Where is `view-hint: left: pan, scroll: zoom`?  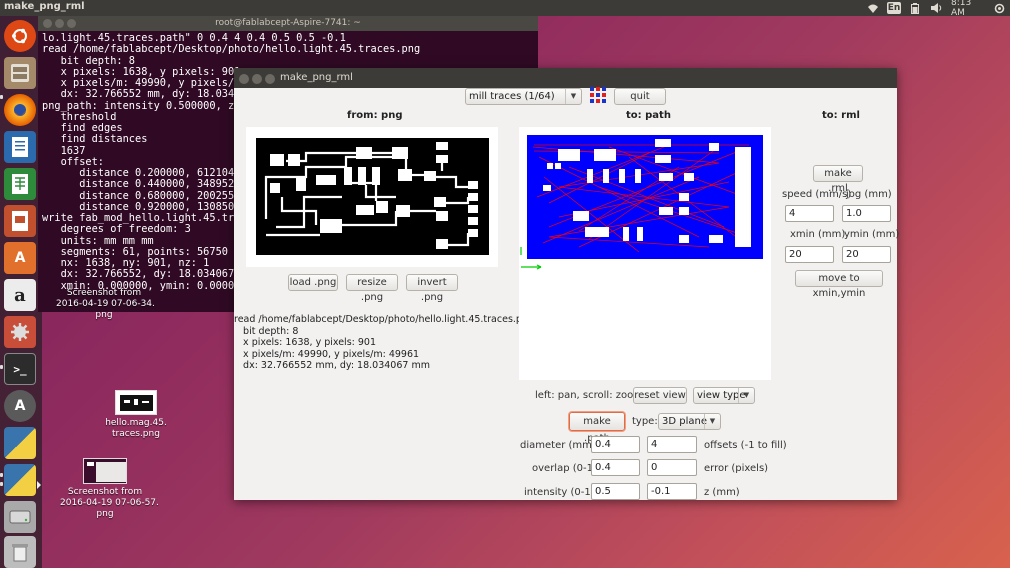 view-hint: left: pan, scroll: zoom is located at coordinates (589, 395).